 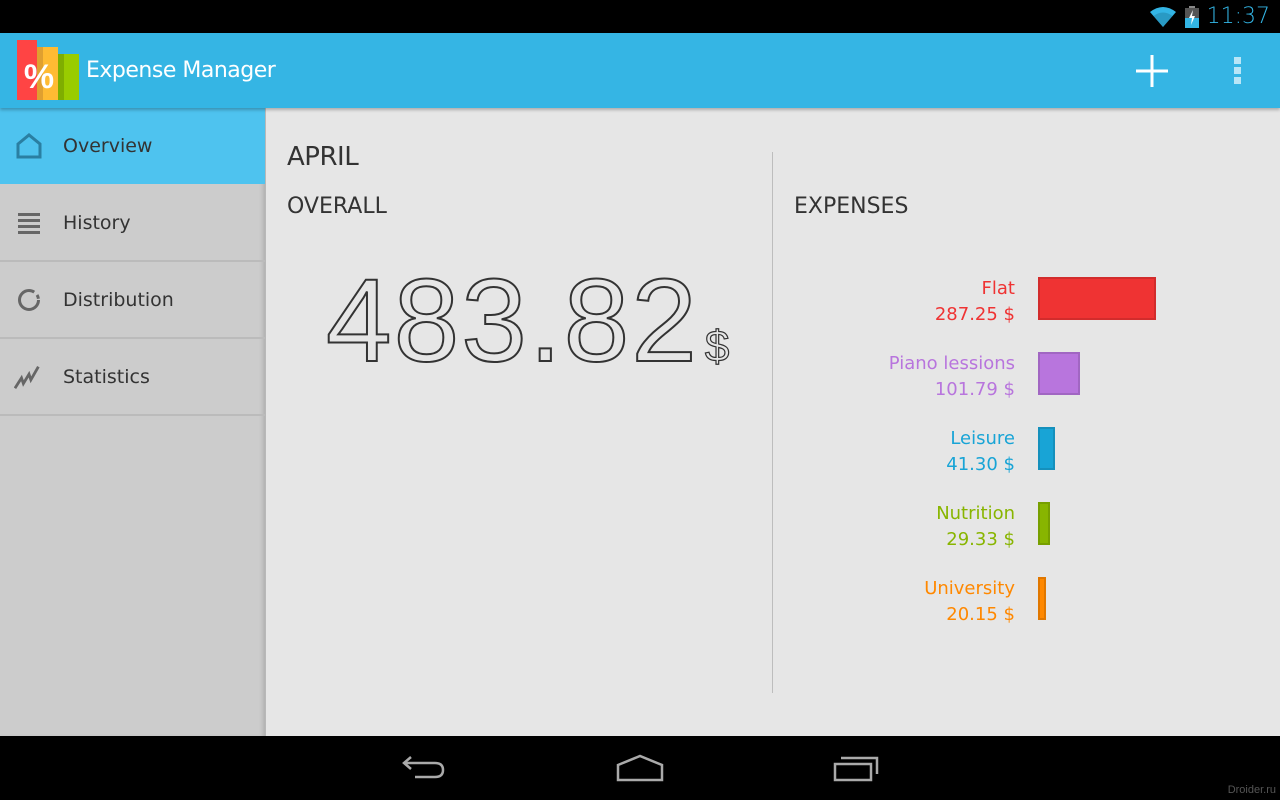 I want to click on sidebar-item-history: History, so click(x=132, y=223).